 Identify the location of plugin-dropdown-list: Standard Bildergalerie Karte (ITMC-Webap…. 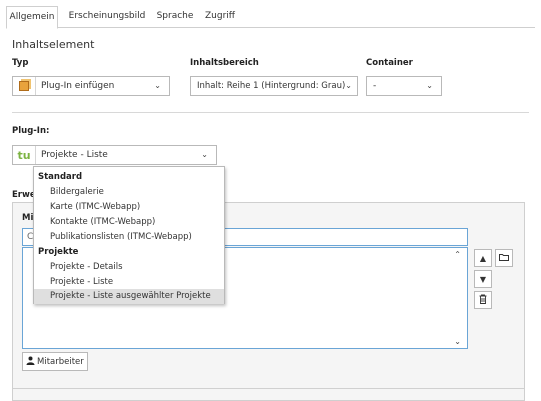
(129, 235).